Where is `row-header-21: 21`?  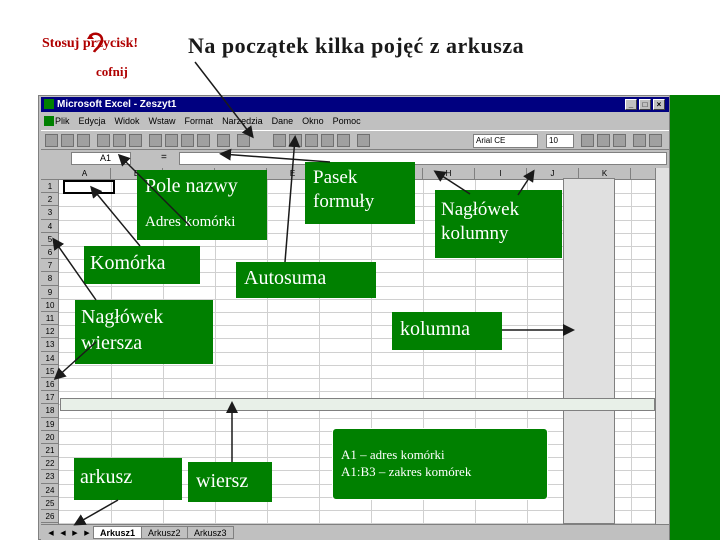
row-header-21: 21 is located at coordinates (50, 451).